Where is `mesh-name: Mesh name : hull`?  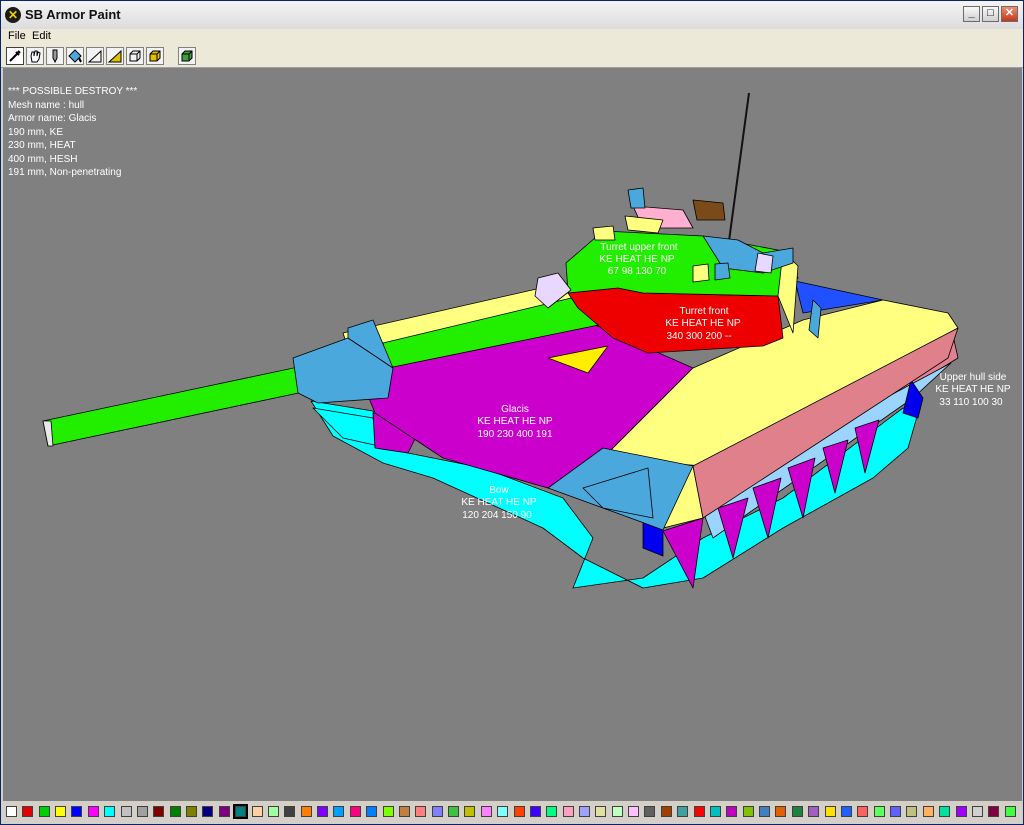
mesh-name: Mesh name : hull is located at coordinates (46, 105).